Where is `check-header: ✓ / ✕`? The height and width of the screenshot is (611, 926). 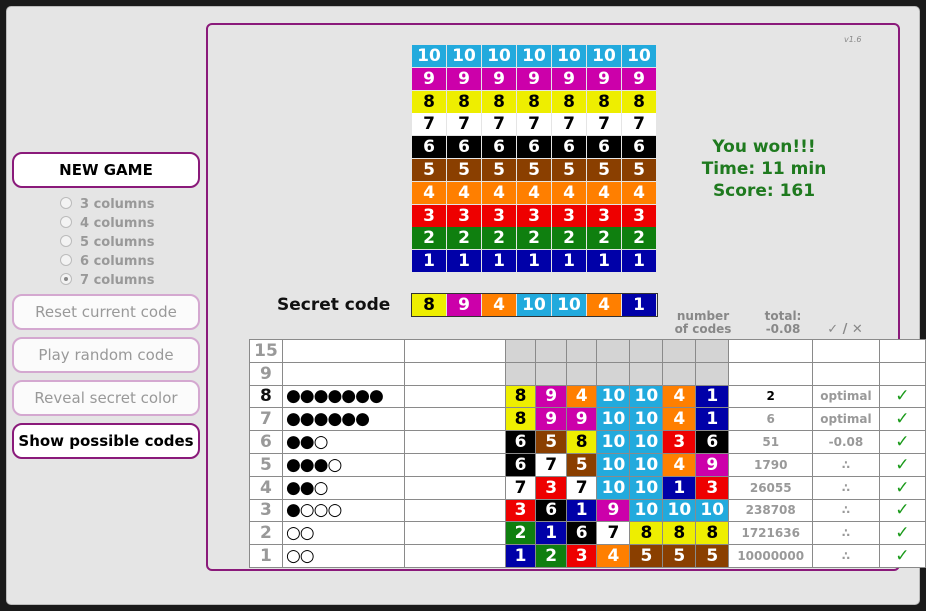 check-header: ✓ / ✕ is located at coordinates (845, 329).